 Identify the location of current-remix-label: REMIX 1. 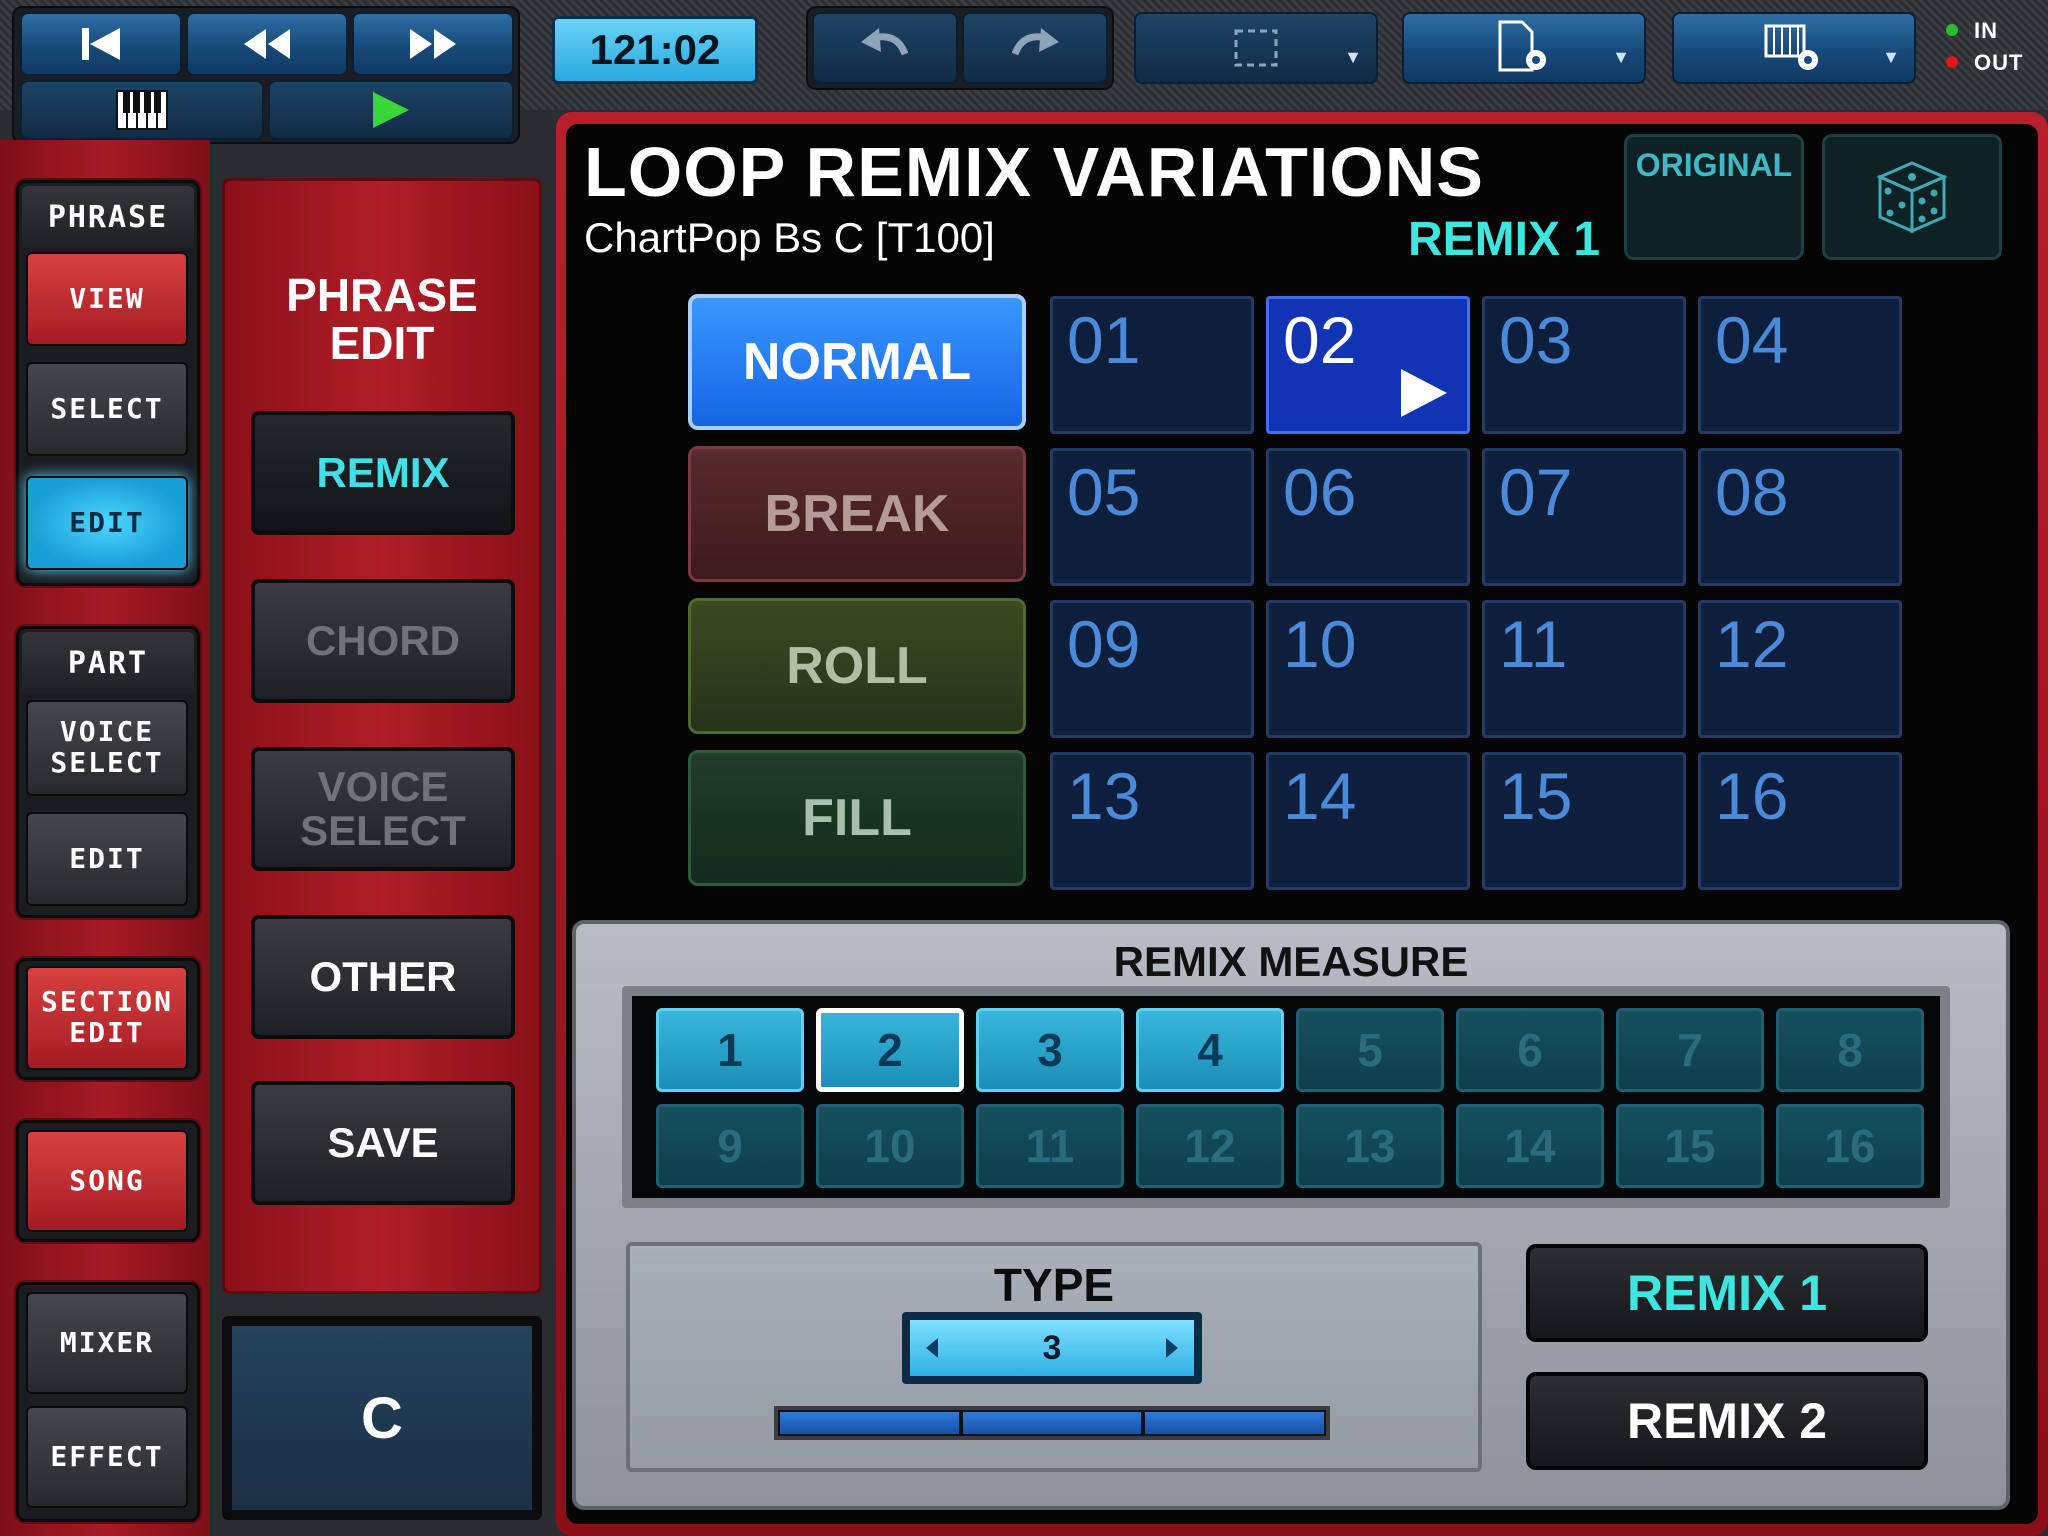
(1504, 239).